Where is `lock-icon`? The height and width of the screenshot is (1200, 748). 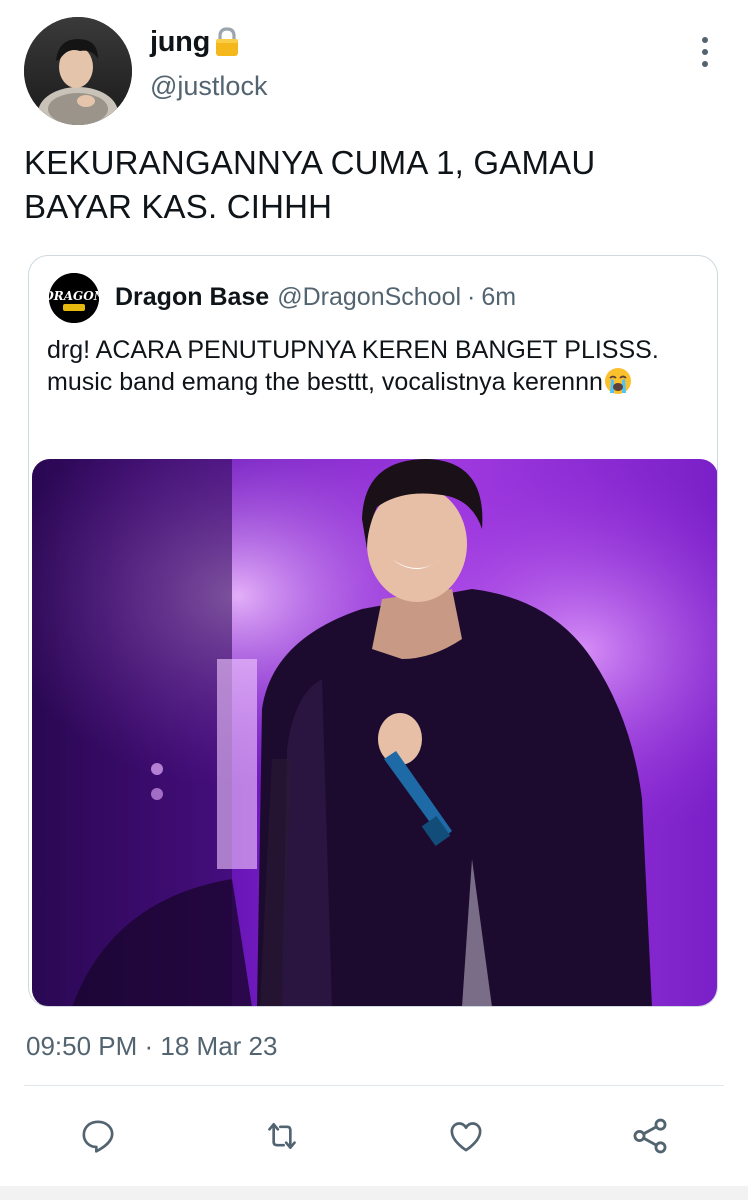 lock-icon is located at coordinates (227, 42).